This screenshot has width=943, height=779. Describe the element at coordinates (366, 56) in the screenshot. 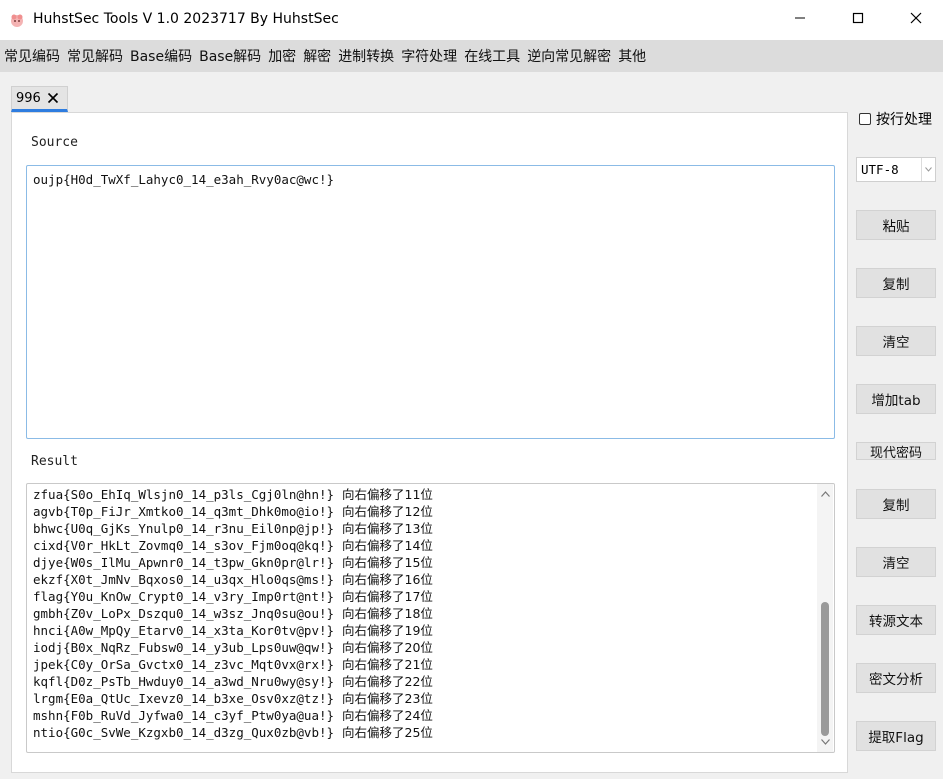

I see `menu-base-conversion: 进制转换` at that location.